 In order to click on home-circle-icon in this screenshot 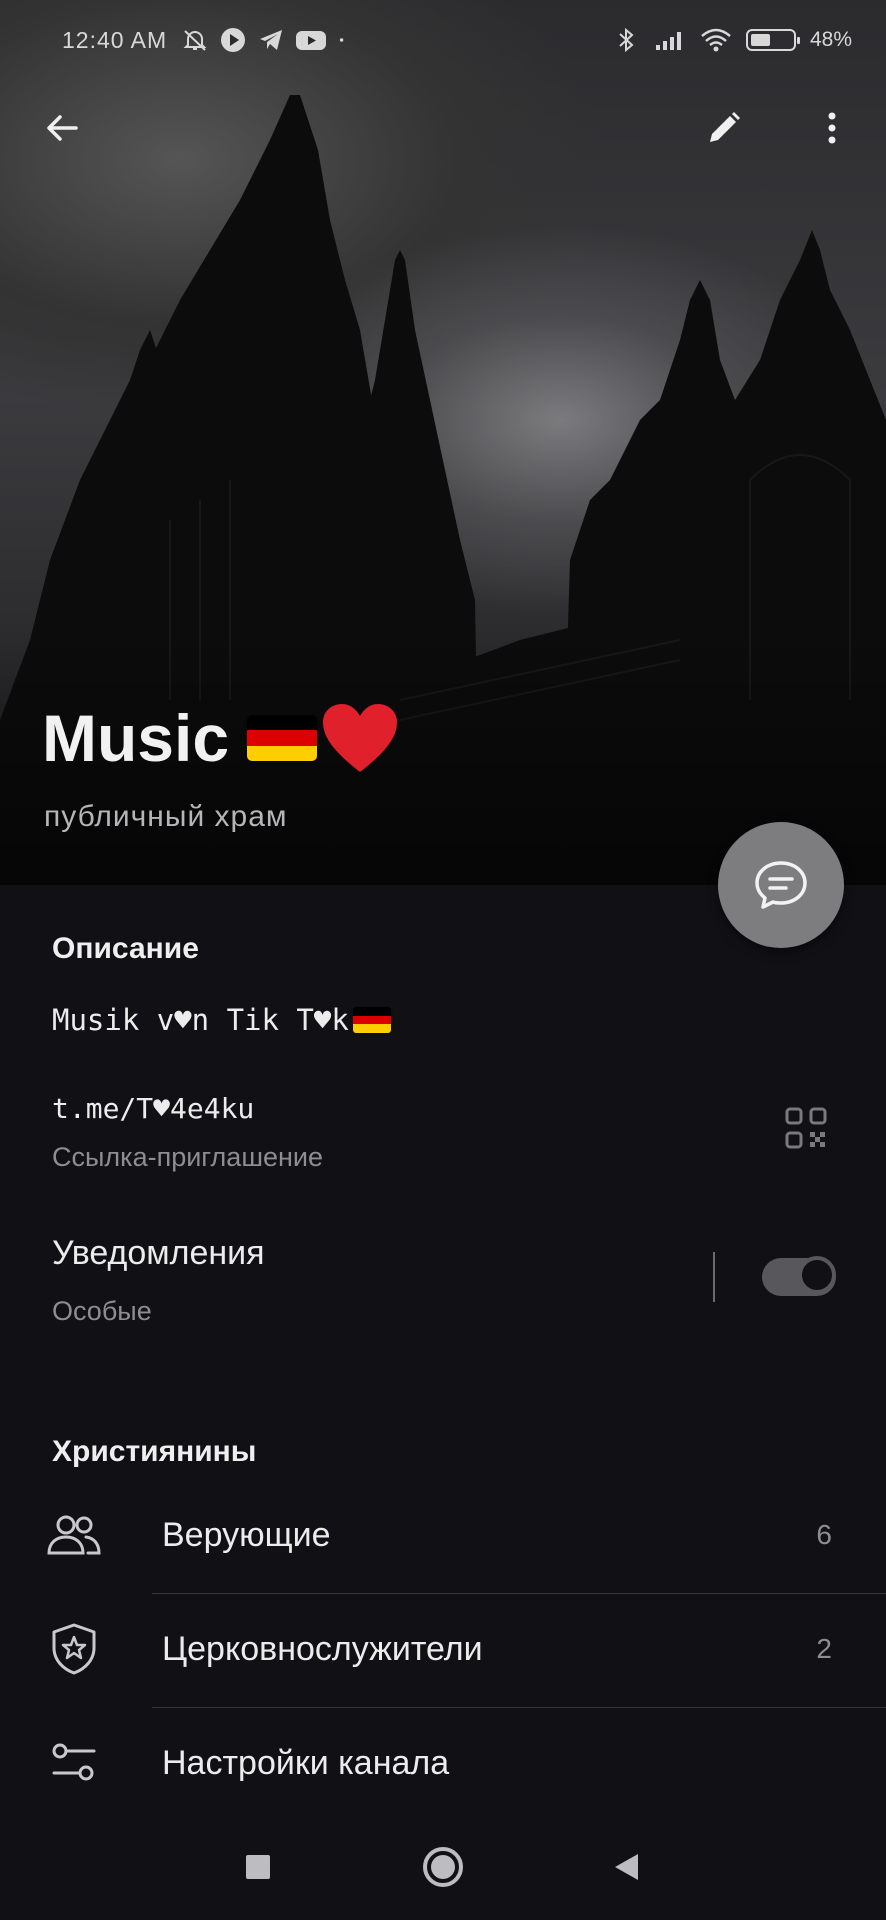, I will do `click(443, 1867)`.